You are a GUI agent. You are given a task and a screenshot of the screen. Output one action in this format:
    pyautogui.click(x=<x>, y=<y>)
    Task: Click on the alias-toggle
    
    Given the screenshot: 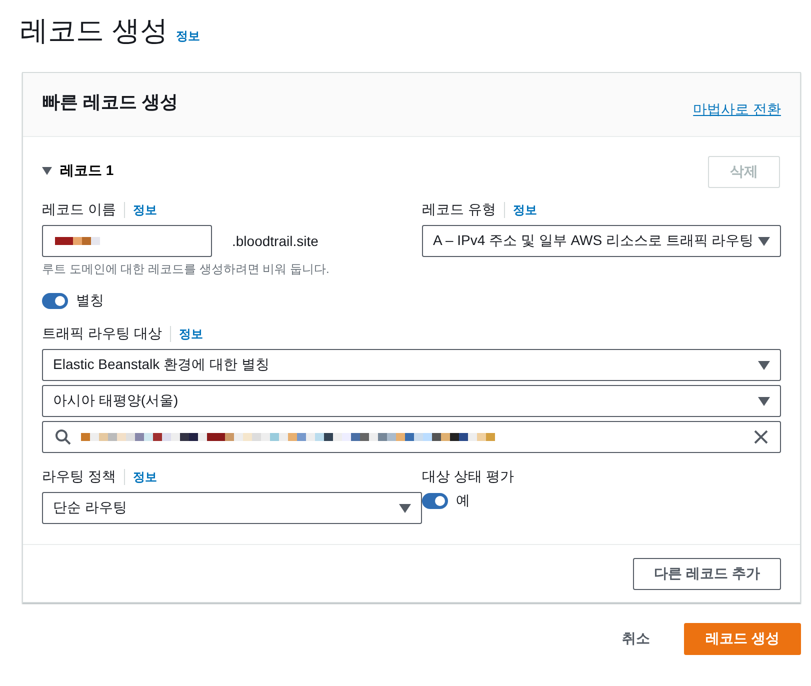 What is the action you would take?
    pyautogui.click(x=55, y=301)
    